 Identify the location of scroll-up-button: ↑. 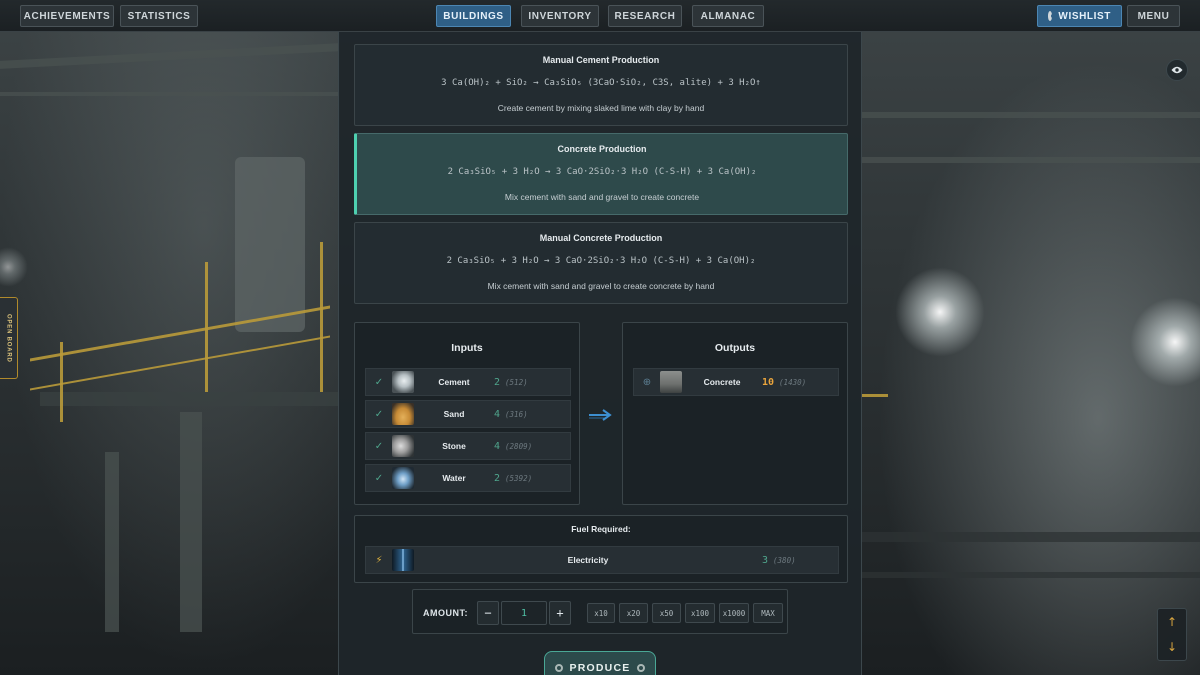
(1172, 622).